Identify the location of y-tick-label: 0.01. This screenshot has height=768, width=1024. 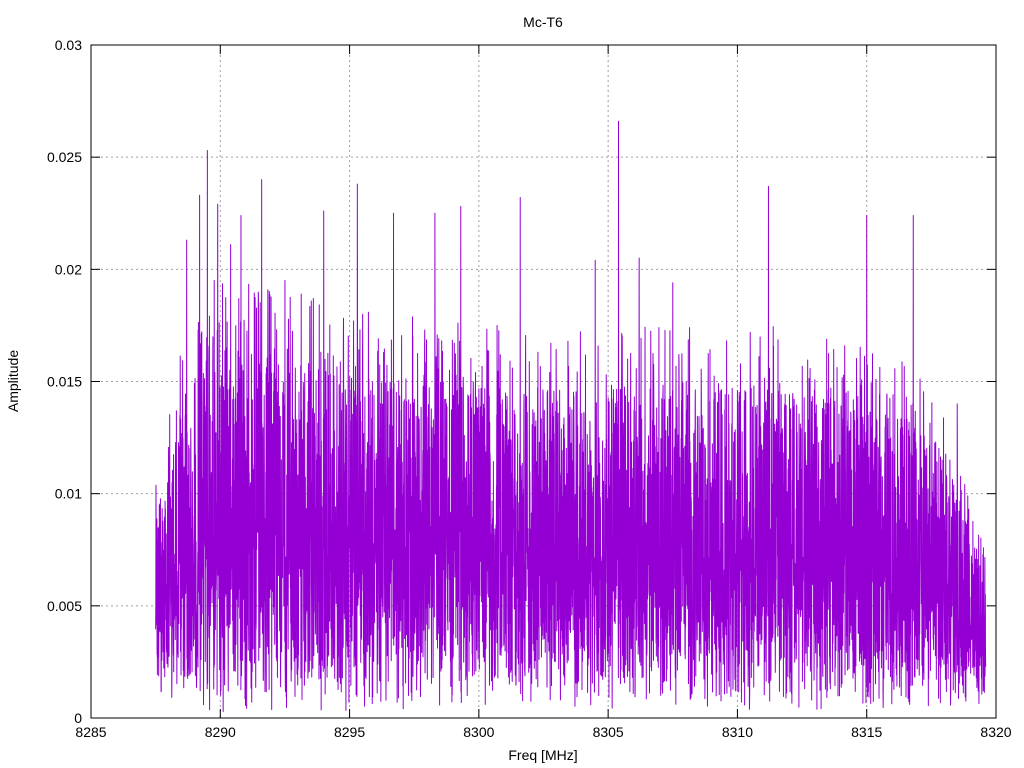
(68, 494).